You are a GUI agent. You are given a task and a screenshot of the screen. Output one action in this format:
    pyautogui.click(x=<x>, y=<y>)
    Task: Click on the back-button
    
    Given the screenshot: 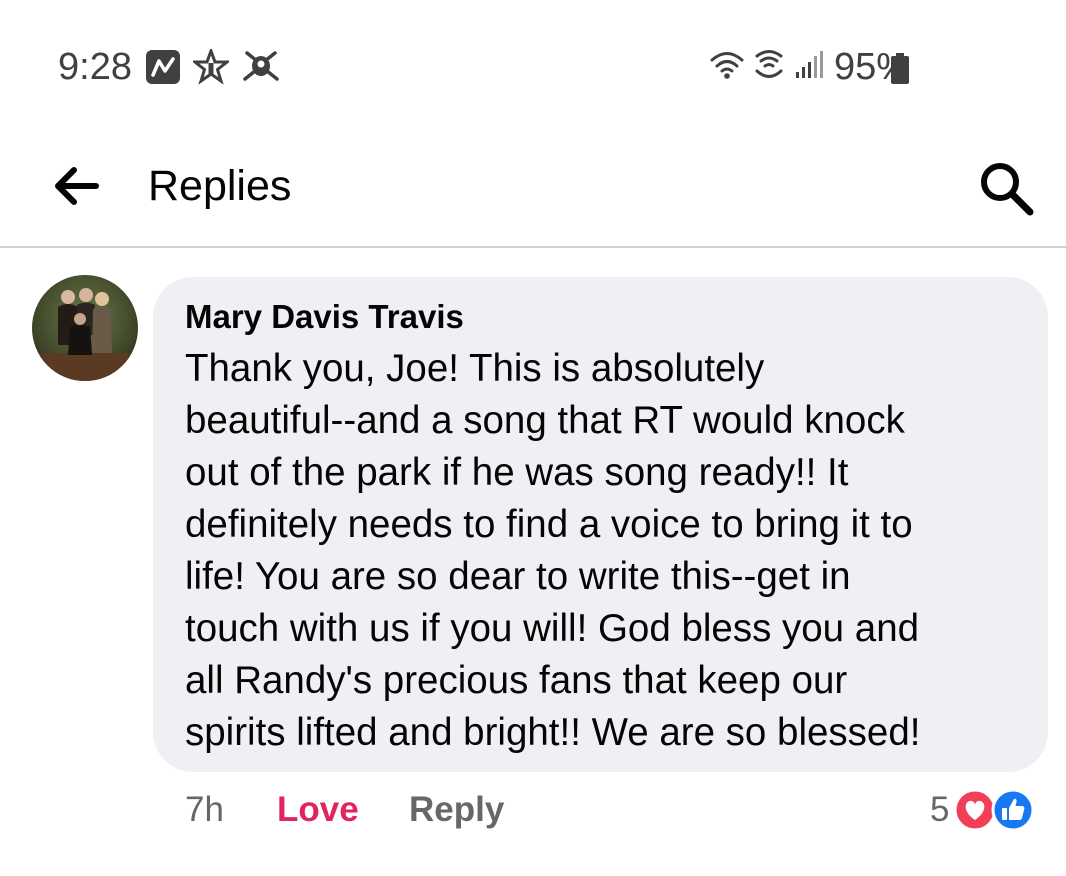 What is the action you would take?
    pyautogui.click(x=76, y=186)
    